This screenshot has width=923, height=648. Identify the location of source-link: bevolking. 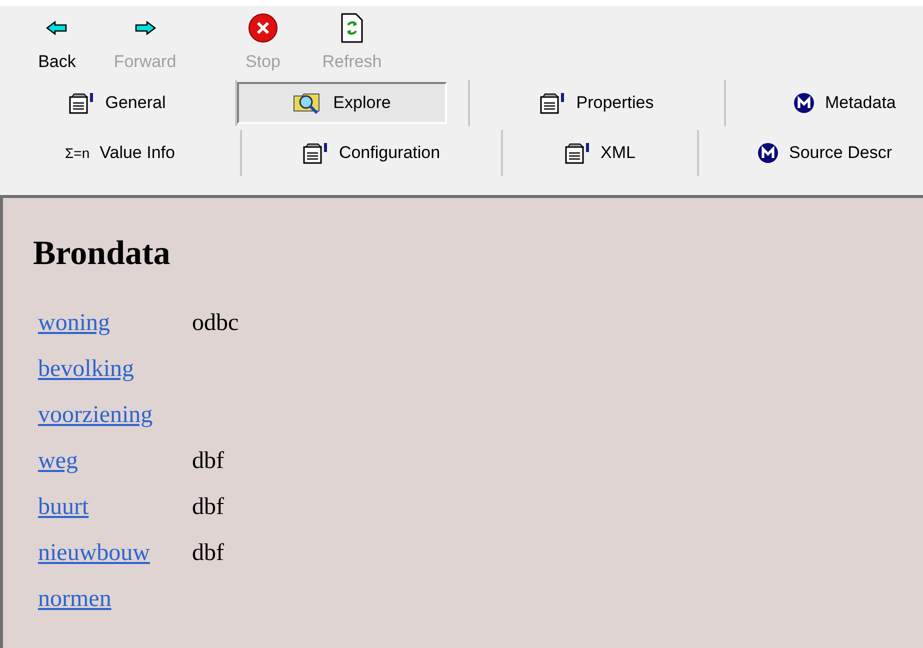
(115, 369).